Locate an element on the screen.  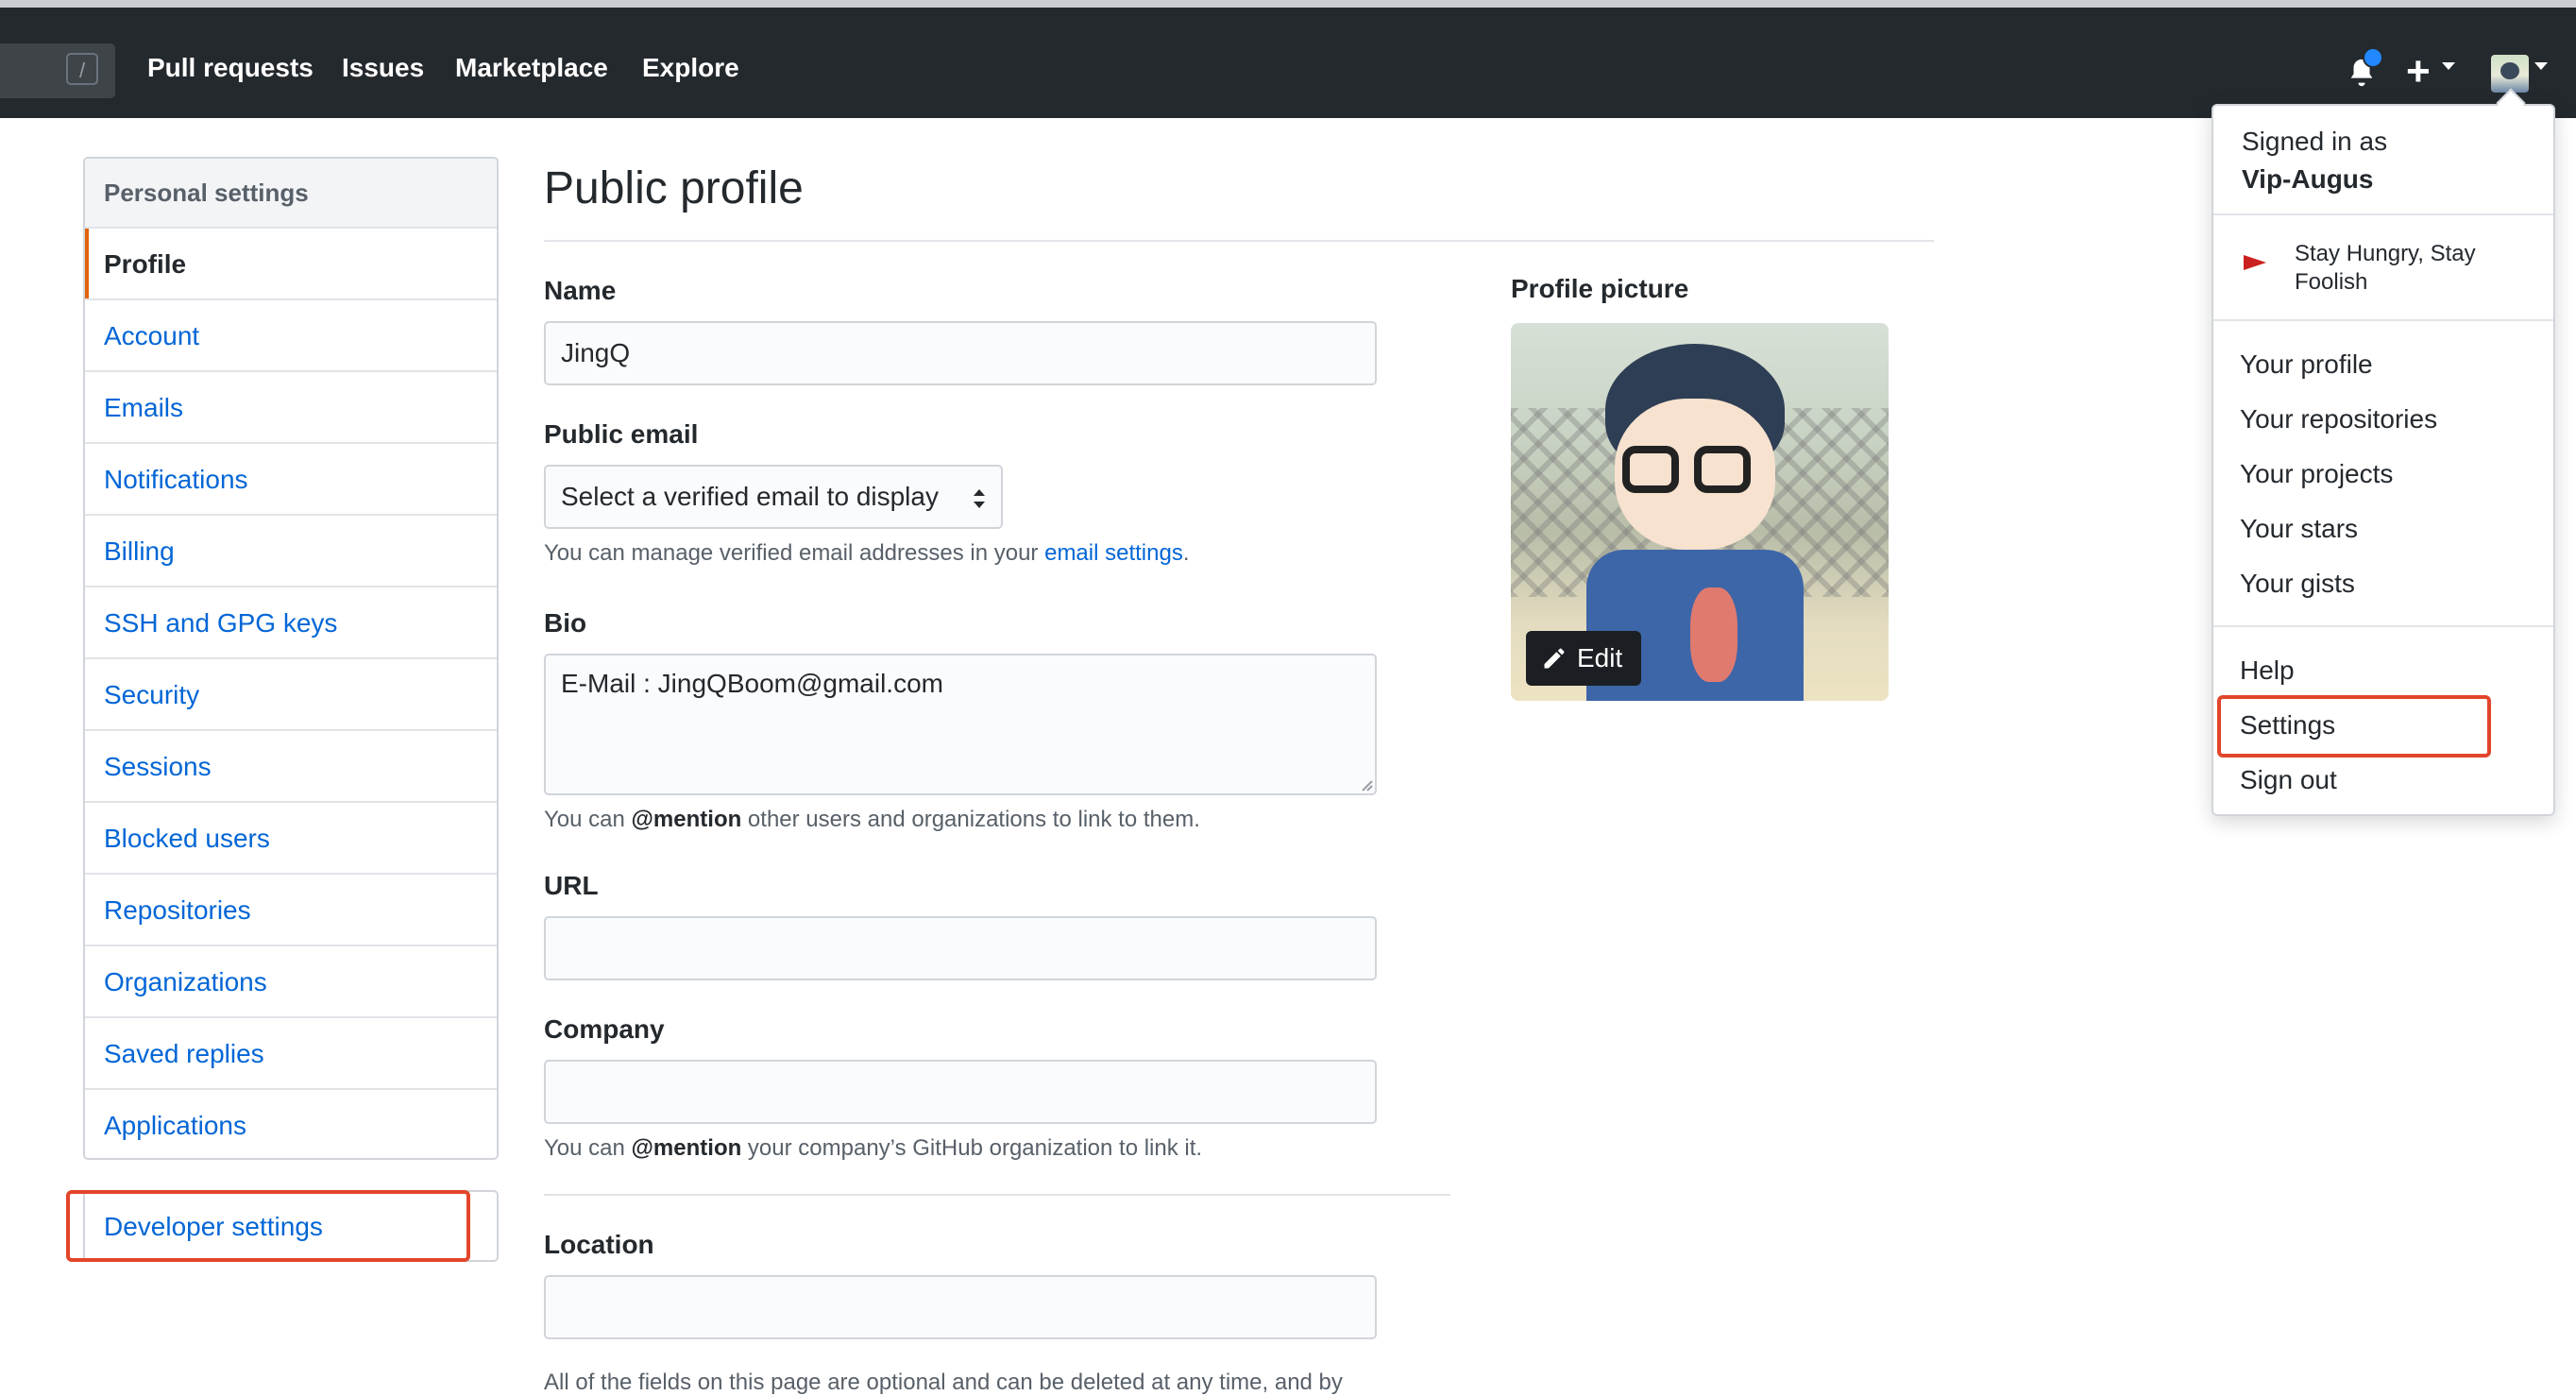
sidebar-item-blocked-users: Blocked users is located at coordinates (291, 839).